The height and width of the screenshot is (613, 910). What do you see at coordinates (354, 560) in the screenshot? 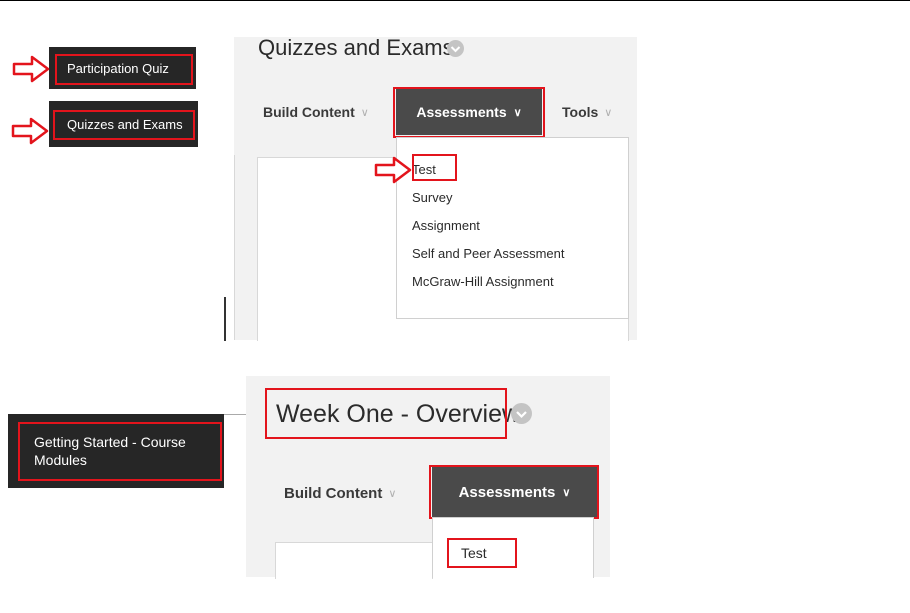
I see `content-area` at bounding box center [354, 560].